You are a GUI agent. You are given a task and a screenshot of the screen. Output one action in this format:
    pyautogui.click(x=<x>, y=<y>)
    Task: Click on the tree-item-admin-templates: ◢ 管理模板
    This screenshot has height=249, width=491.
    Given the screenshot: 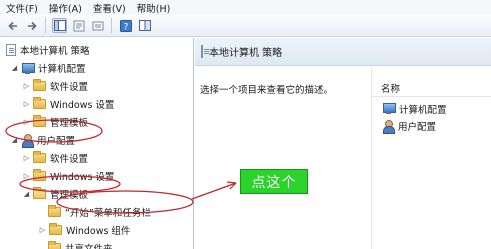 What is the action you would take?
    pyautogui.click(x=55, y=194)
    